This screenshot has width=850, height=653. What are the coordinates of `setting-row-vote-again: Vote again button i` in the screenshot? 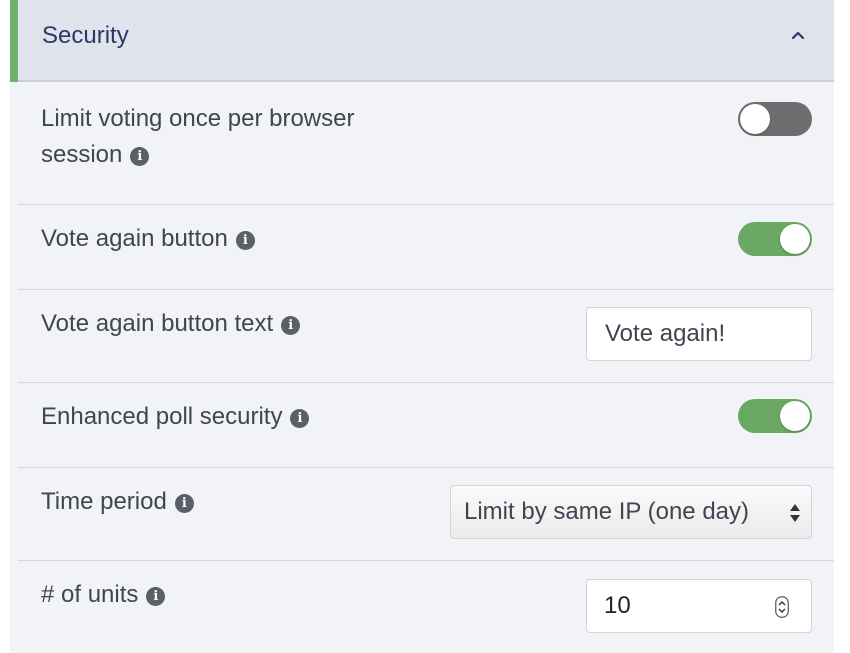 It's located at (426, 247).